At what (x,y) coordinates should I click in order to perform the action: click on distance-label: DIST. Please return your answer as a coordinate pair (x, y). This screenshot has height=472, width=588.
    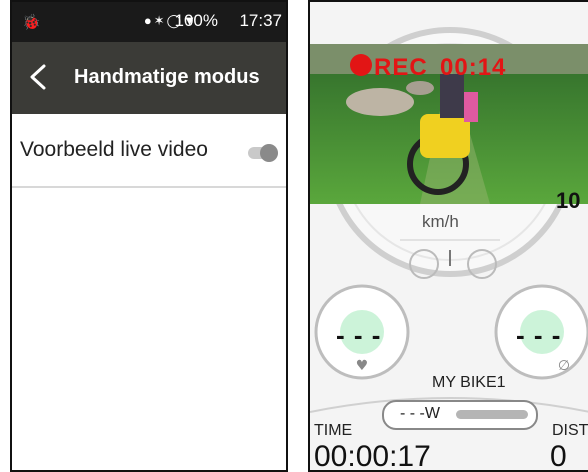
    Looking at the image, I should click on (570, 430).